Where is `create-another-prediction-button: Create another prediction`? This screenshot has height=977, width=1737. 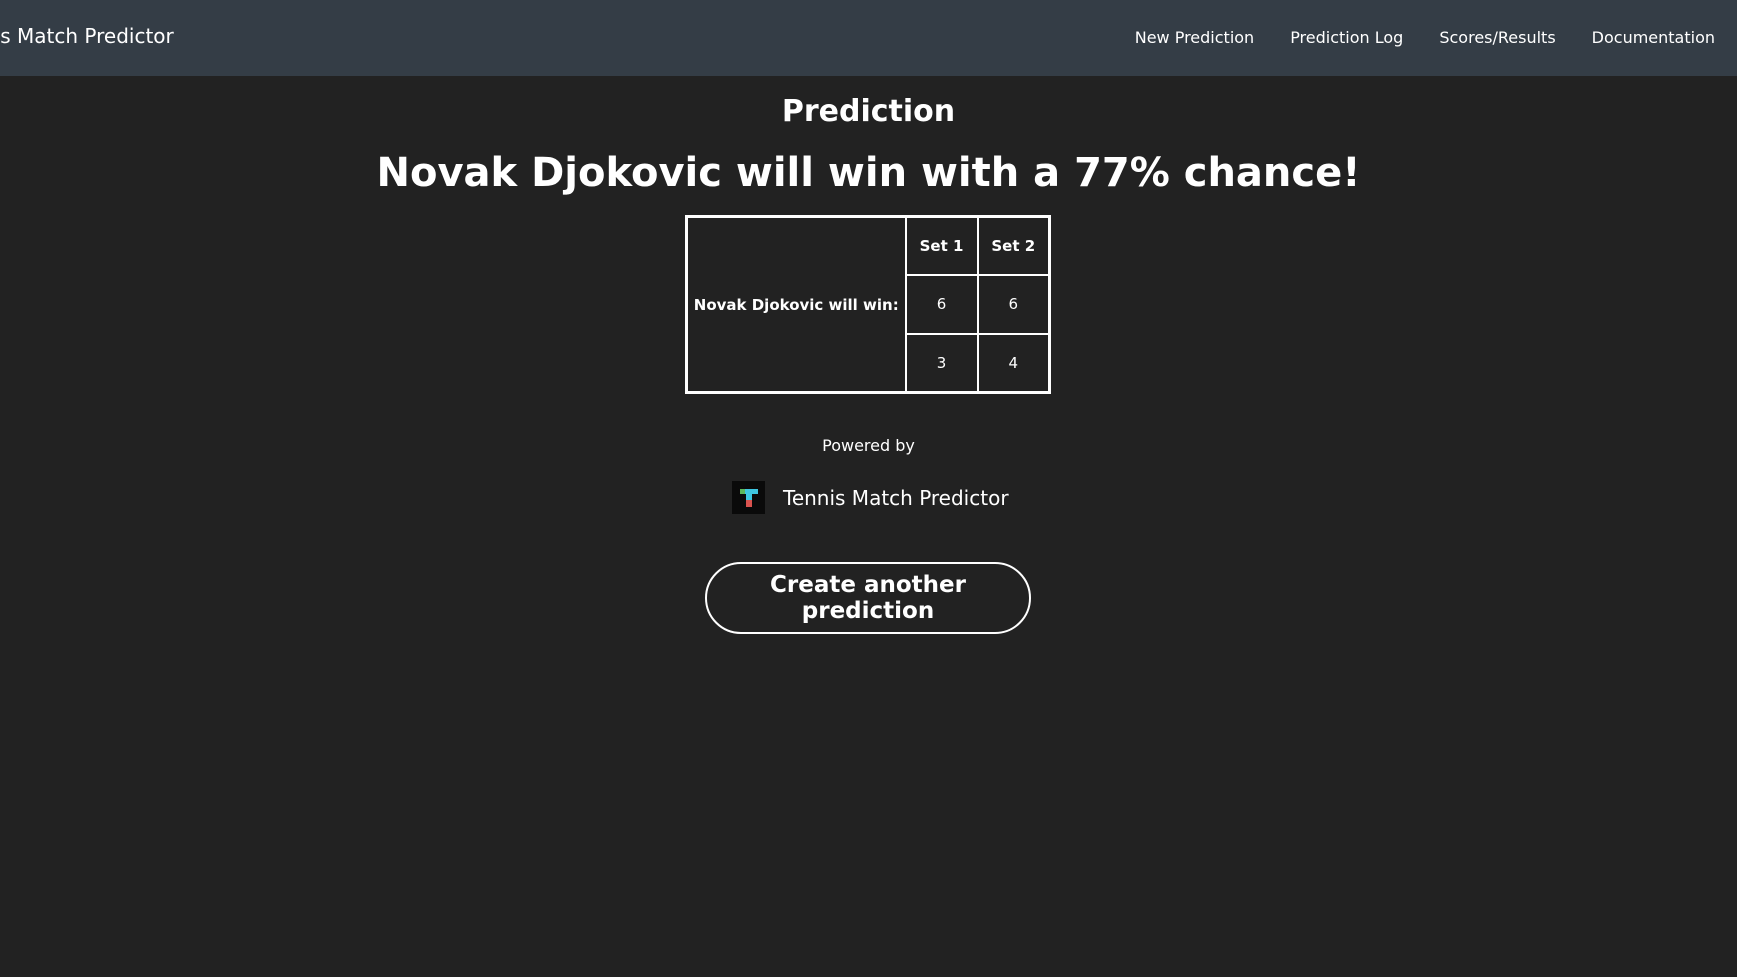 create-another-prediction-button: Create another prediction is located at coordinates (868, 598).